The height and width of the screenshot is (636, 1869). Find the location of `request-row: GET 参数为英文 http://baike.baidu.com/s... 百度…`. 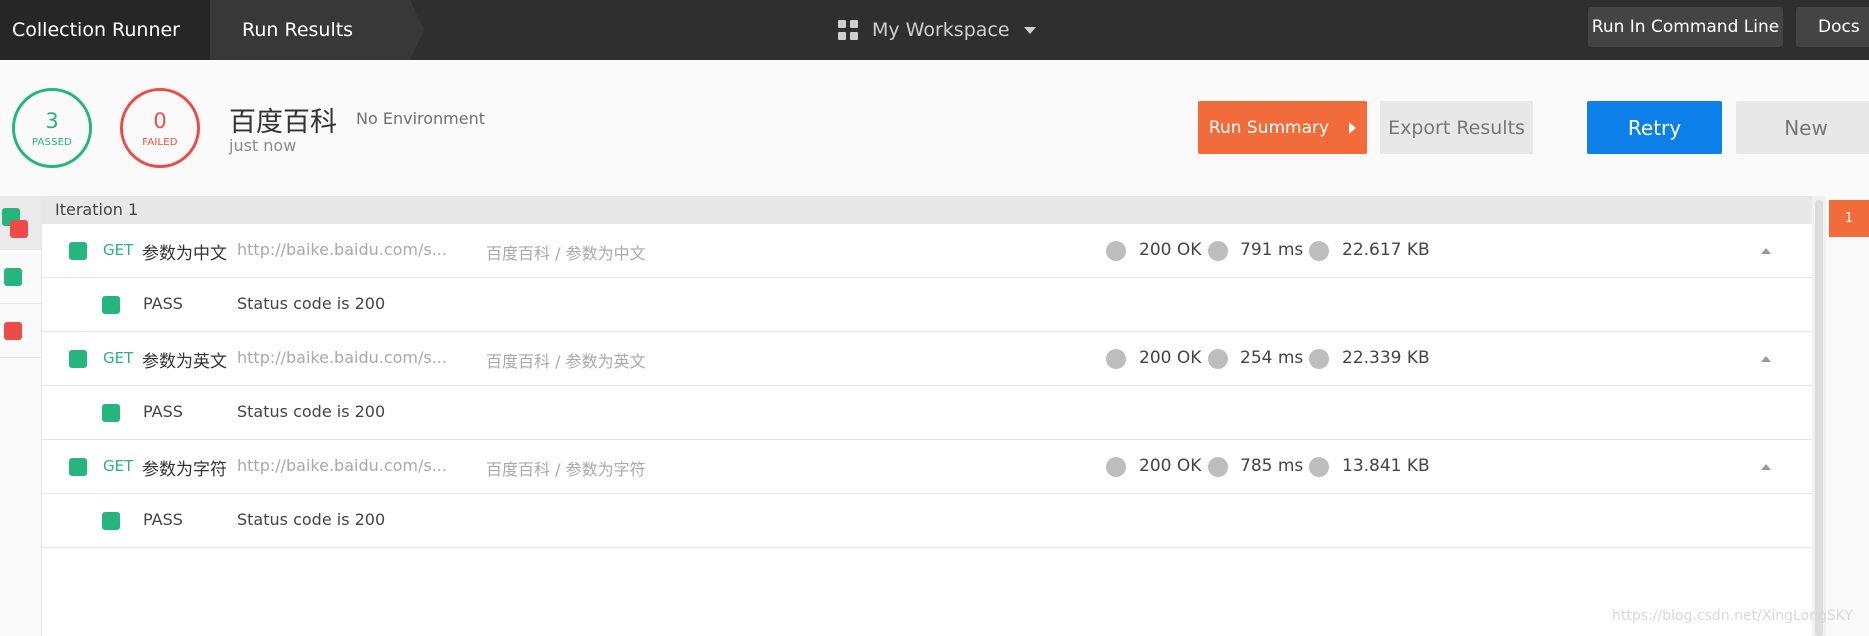

request-row: GET 参数为英文 http://baike.baidu.com/s... 百度… is located at coordinates (927, 359).